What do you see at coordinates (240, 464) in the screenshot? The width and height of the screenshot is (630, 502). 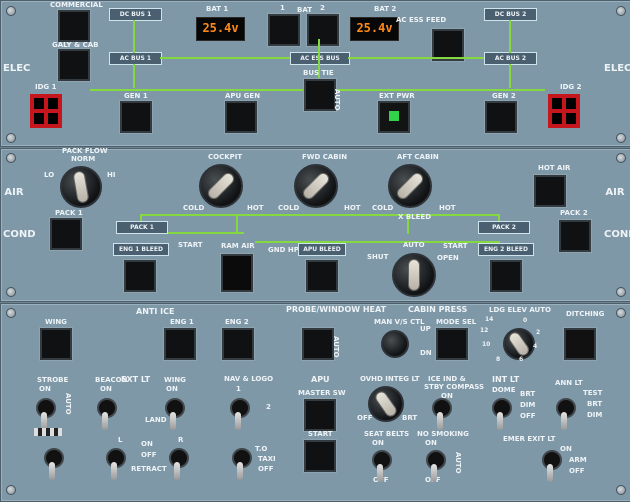 I see `nose-taxi-switch` at bounding box center [240, 464].